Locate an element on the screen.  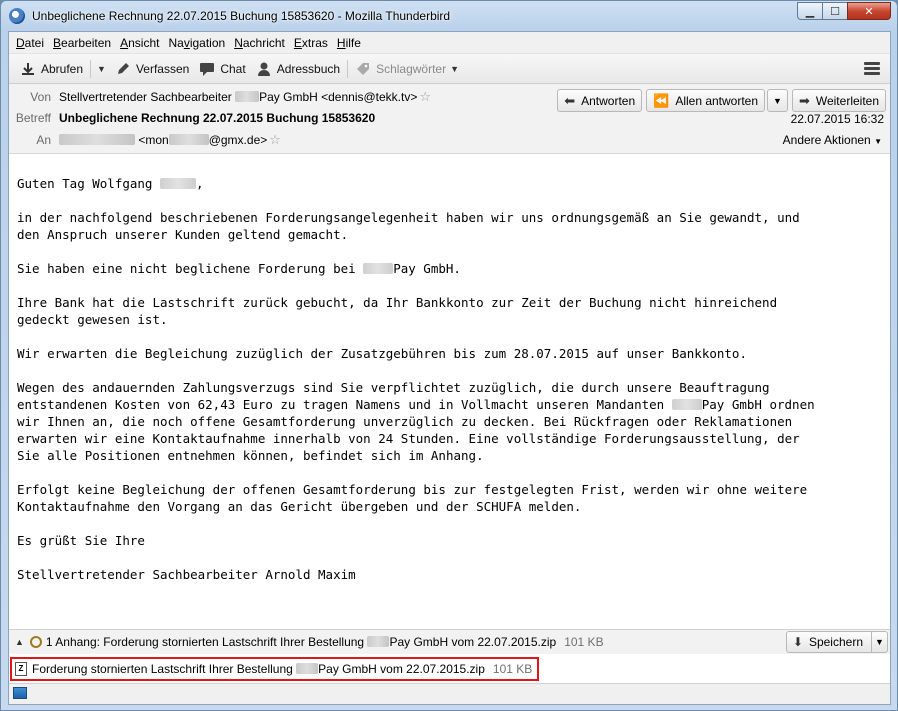
reply-all-button: ⏪ Allen antworten is located at coordinates (706, 100).